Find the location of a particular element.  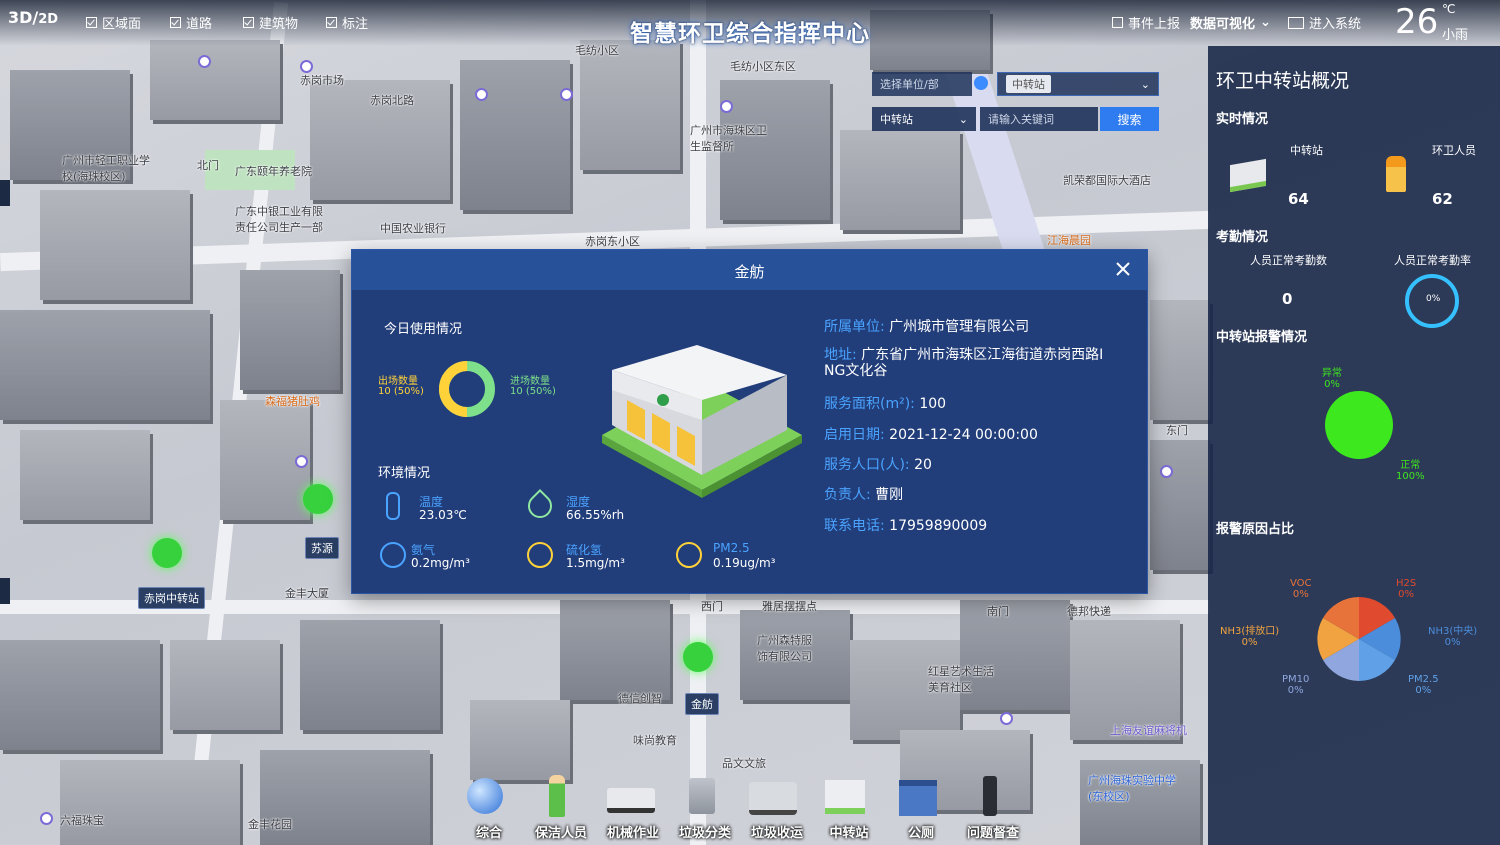

garbage-truck-icon is located at coordinates (773, 798).